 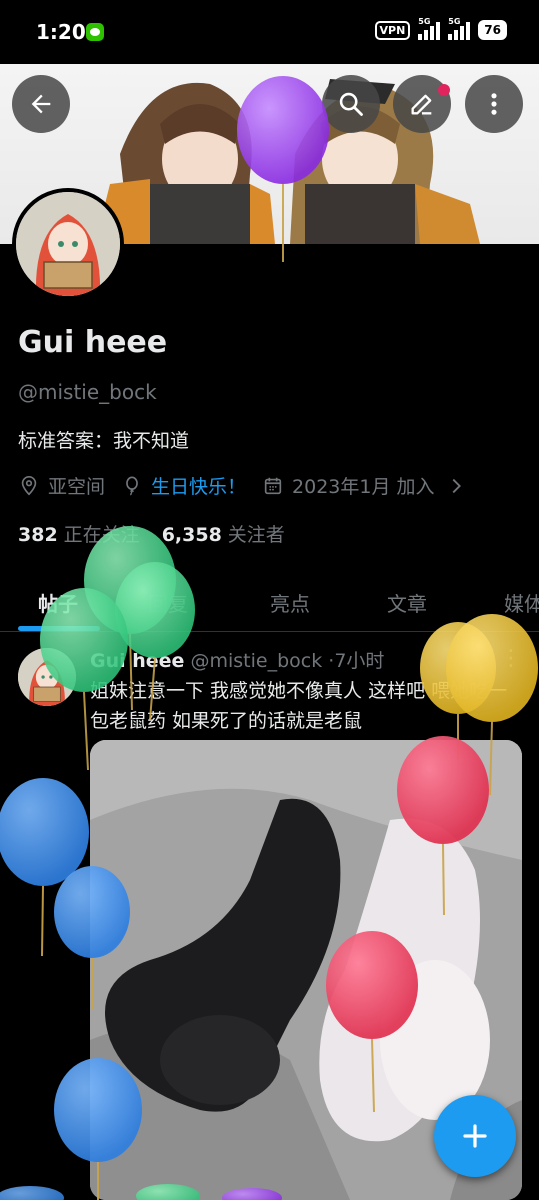 What do you see at coordinates (392, 30) in the screenshot?
I see `vpn-badge: VPN` at bounding box center [392, 30].